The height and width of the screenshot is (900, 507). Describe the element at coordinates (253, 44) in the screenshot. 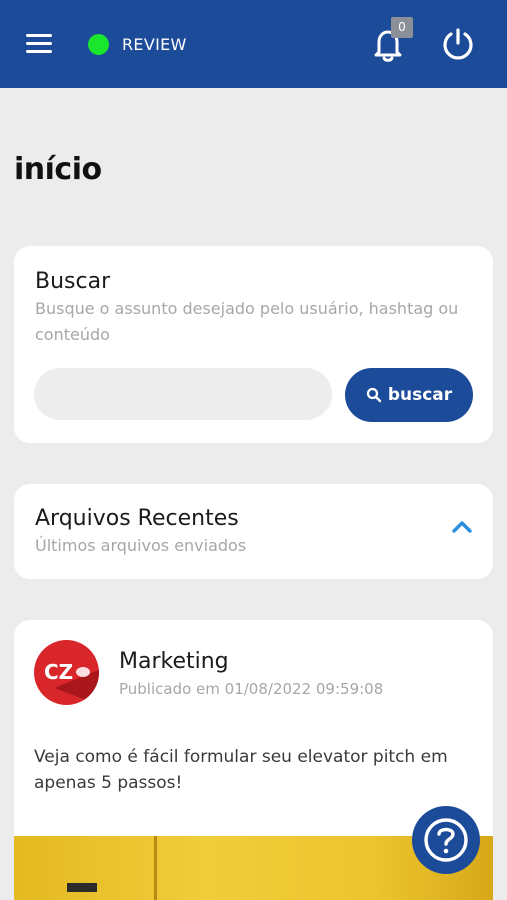

I see `top-bar: REVIEW 0` at that location.